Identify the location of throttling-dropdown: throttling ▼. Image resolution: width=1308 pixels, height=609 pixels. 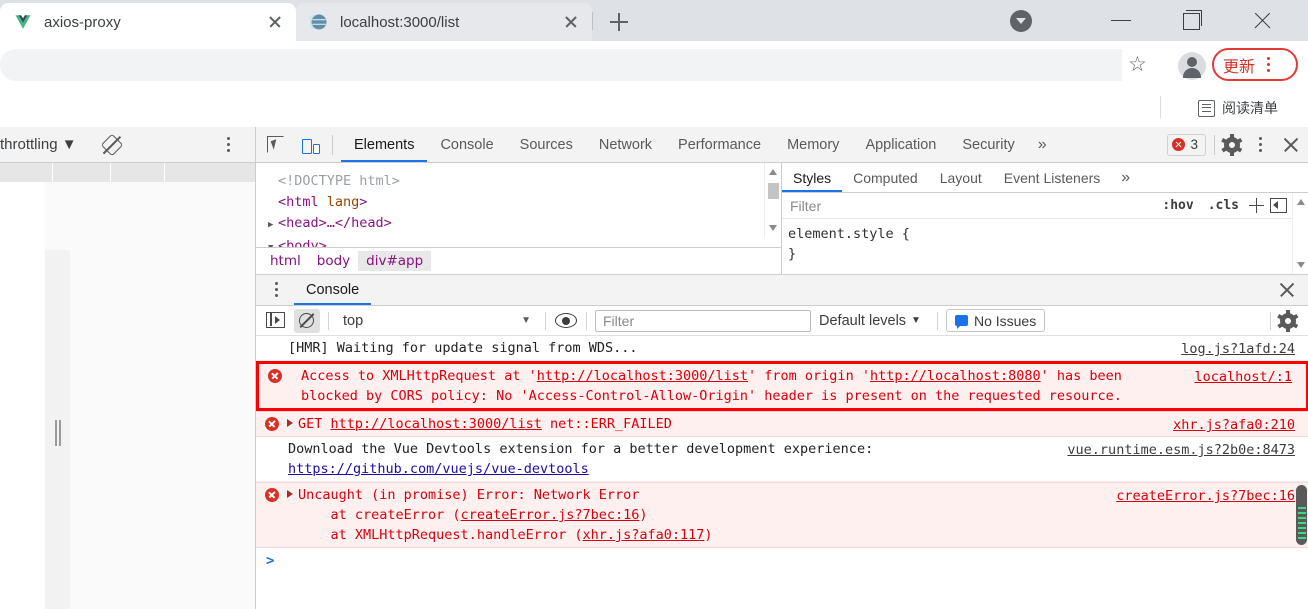
(38, 144).